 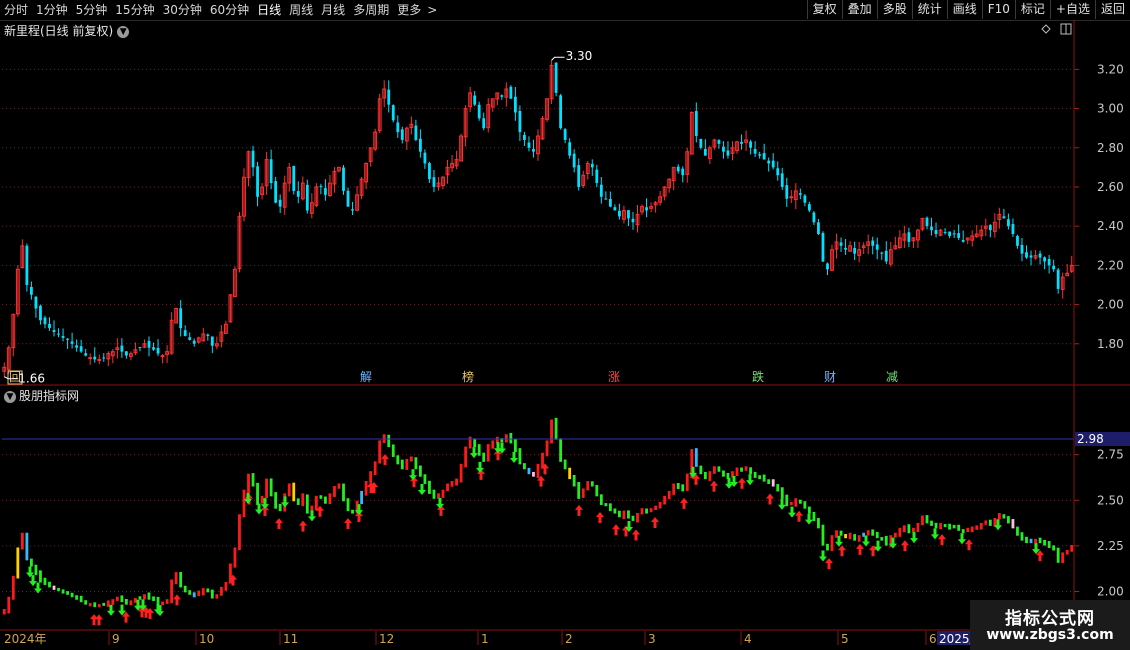 I want to click on y-tick-label: 2.50, so click(x=1110, y=500).